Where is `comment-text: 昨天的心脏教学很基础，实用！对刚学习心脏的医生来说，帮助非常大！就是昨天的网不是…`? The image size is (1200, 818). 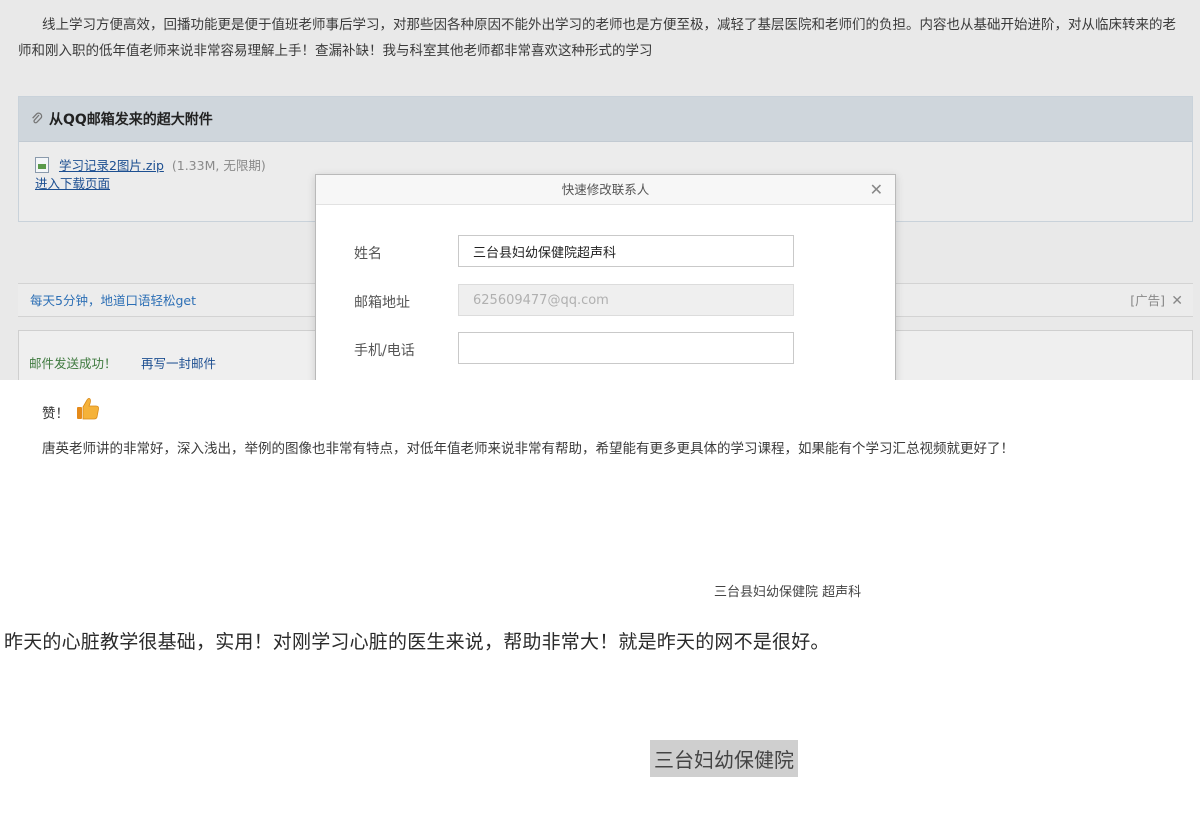
comment-text: 昨天的心脏教学很基础，实用！对刚学习心脏的医生来说，帮助非常大！就是昨天的网不是… is located at coordinates (417, 642).